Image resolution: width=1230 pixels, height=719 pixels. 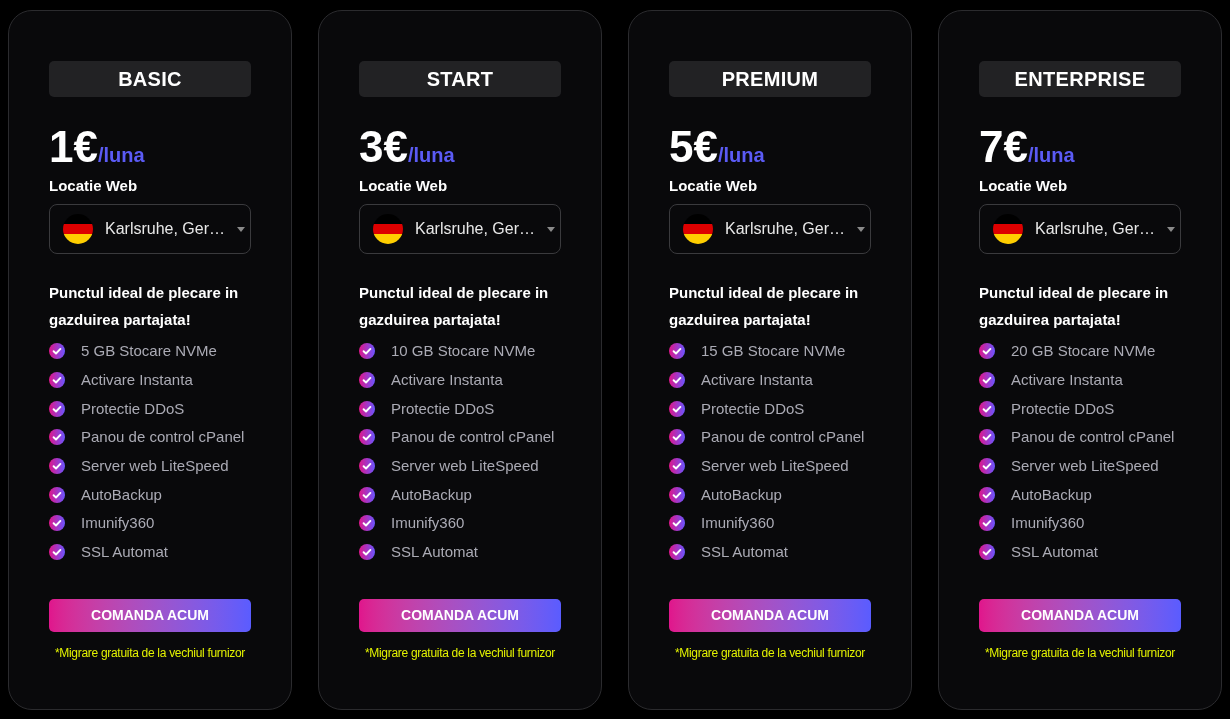 I want to click on plan-title: START, so click(x=460, y=79).